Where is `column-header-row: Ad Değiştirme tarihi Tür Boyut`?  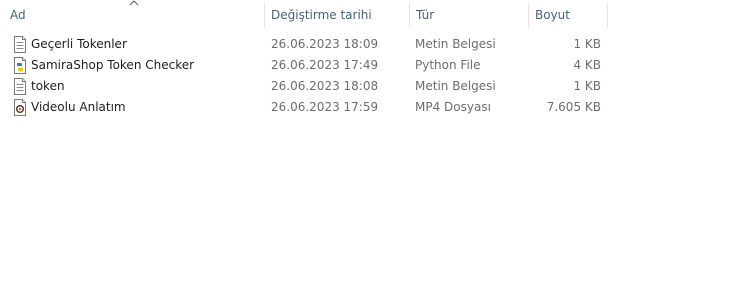 column-header-row: Ad Değiştirme tarihi Tür Boyut is located at coordinates (365, 15).